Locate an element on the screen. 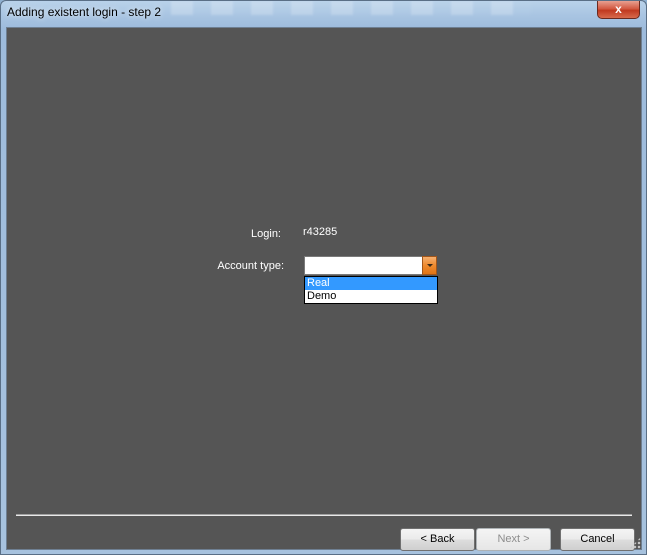  account-type-dropdown-list: Real Demo is located at coordinates (371, 290).